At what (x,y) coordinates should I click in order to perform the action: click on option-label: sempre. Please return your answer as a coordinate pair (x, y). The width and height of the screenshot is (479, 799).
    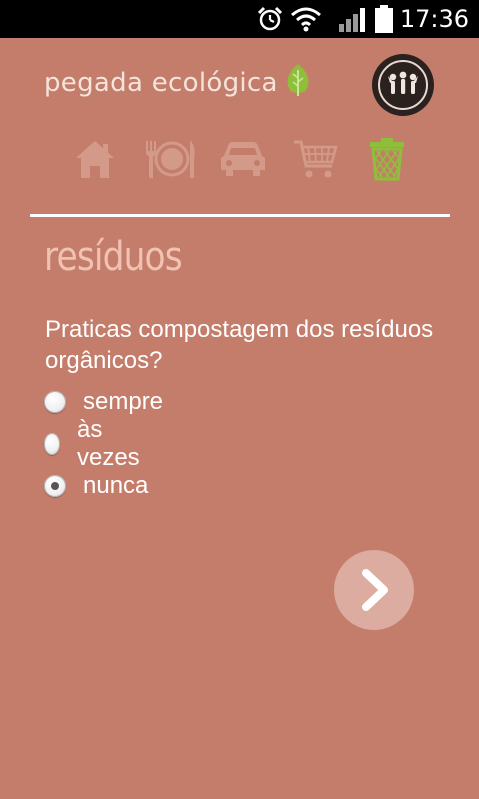
    Looking at the image, I should click on (123, 401).